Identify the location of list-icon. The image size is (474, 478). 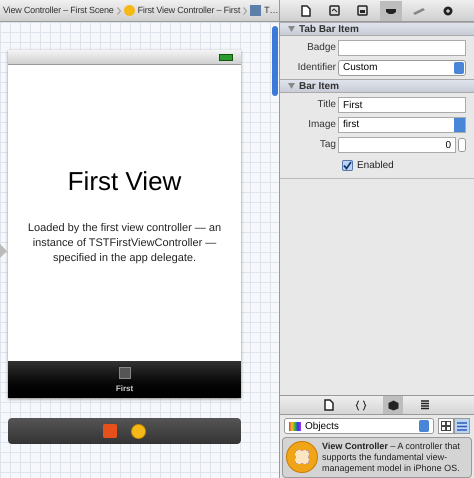
(462, 426).